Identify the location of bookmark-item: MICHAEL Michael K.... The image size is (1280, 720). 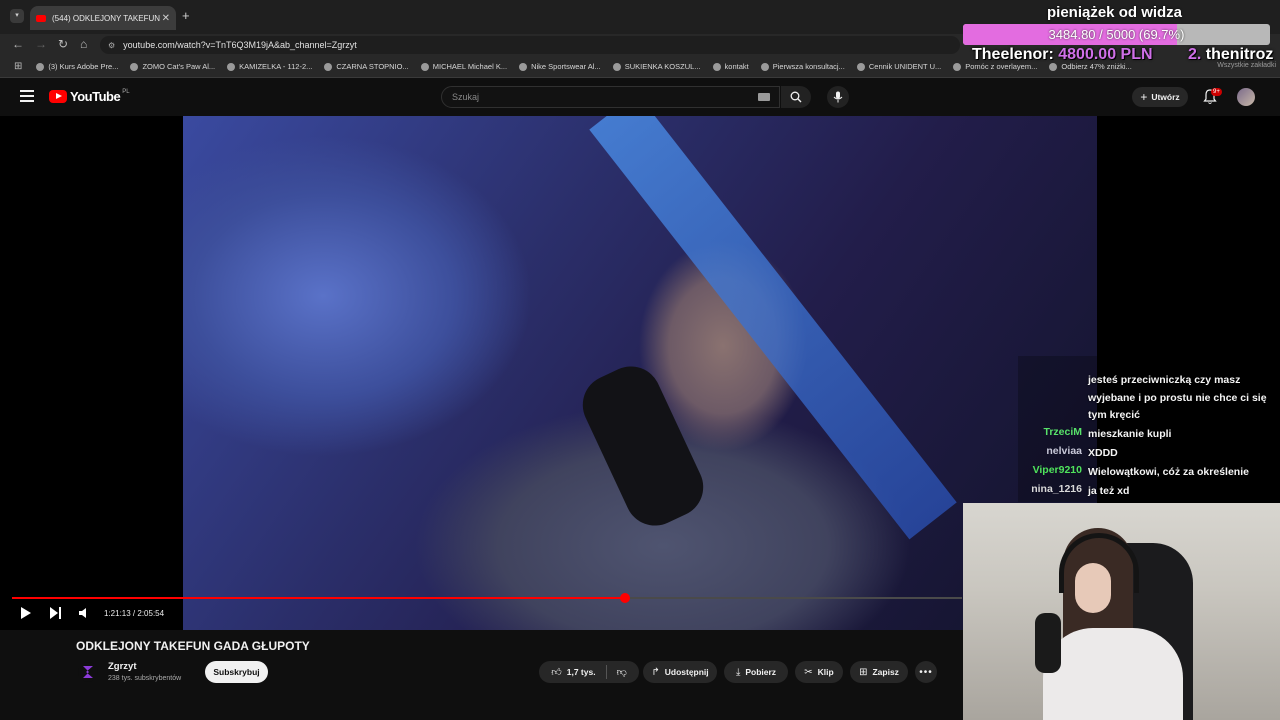
(464, 66).